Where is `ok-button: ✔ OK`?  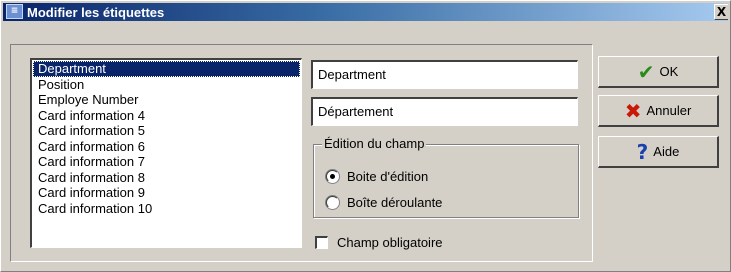 ok-button: ✔ OK is located at coordinates (658, 72).